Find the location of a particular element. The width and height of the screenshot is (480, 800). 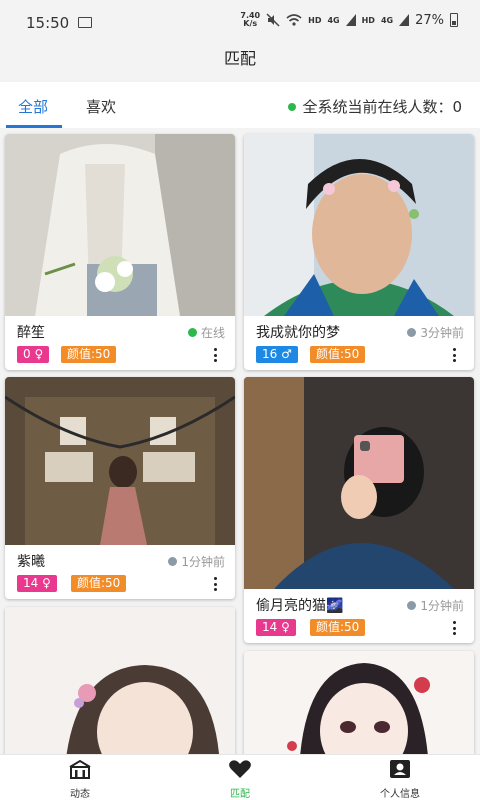

page-title: 匹配 is located at coordinates (239, 58).